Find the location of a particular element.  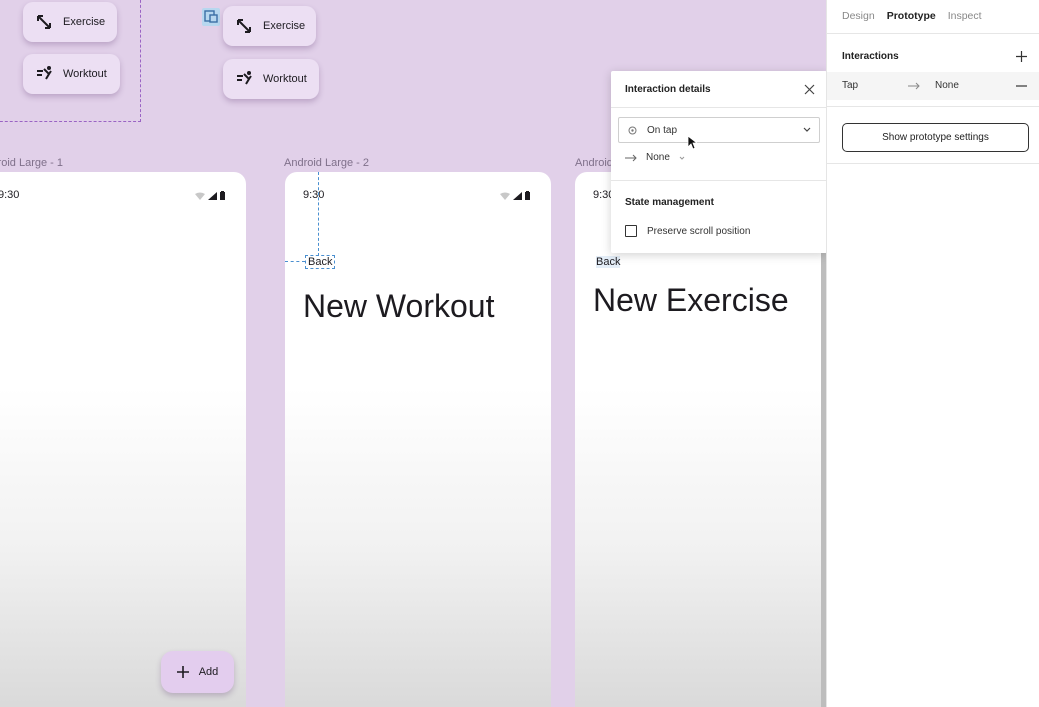

cursor-icon is located at coordinates (692, 142).